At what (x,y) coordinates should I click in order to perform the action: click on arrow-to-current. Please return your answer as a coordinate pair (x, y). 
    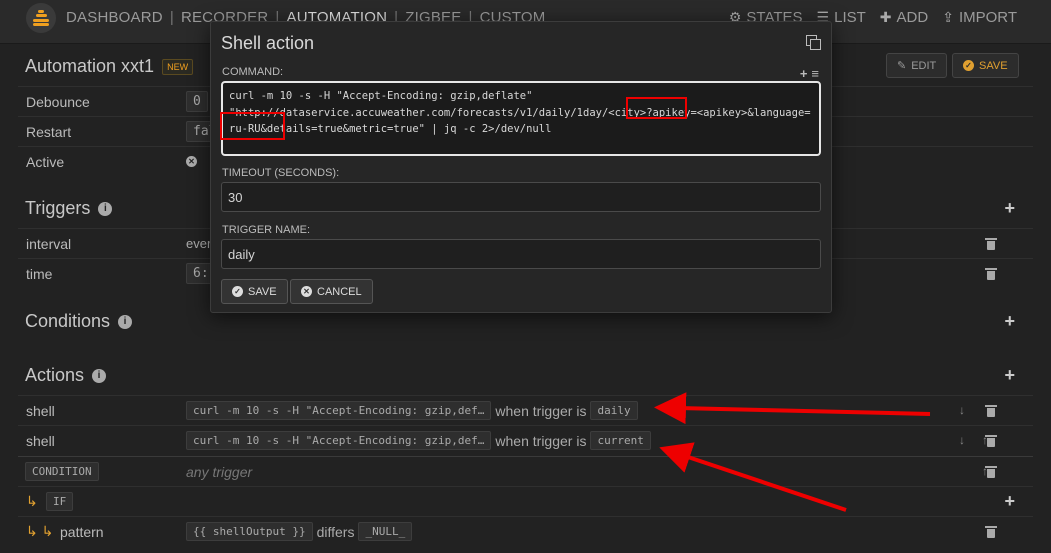
    Looking at the image, I should click on (753, 477).